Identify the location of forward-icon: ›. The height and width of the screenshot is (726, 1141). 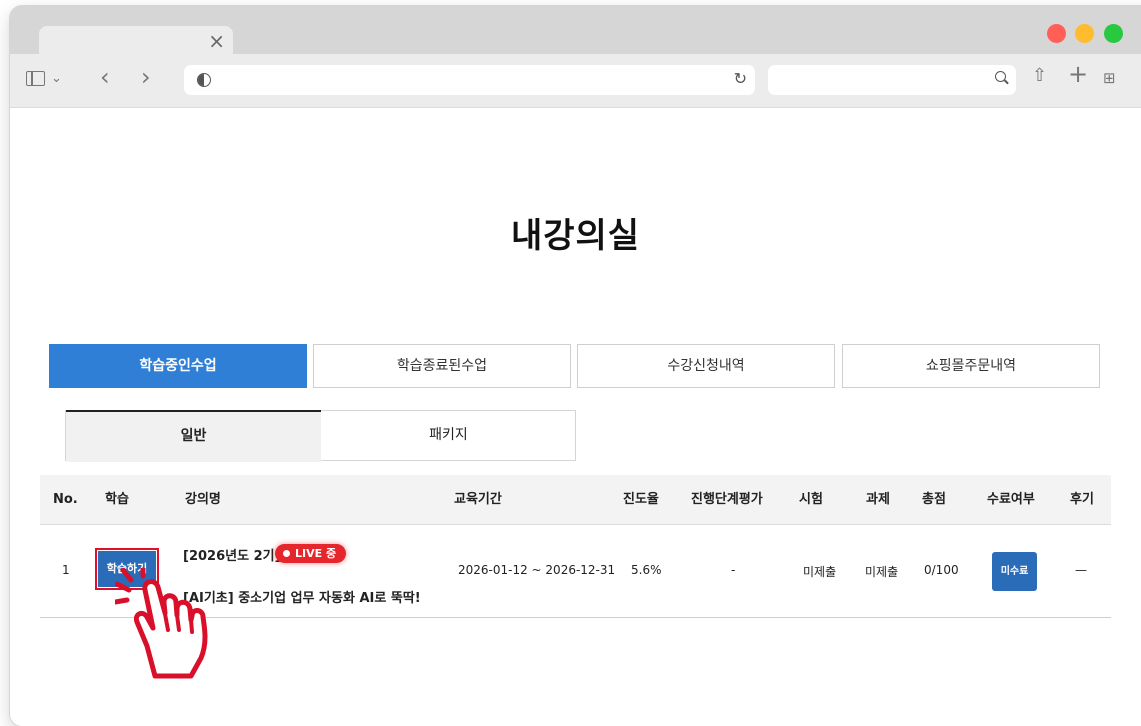
(146, 77).